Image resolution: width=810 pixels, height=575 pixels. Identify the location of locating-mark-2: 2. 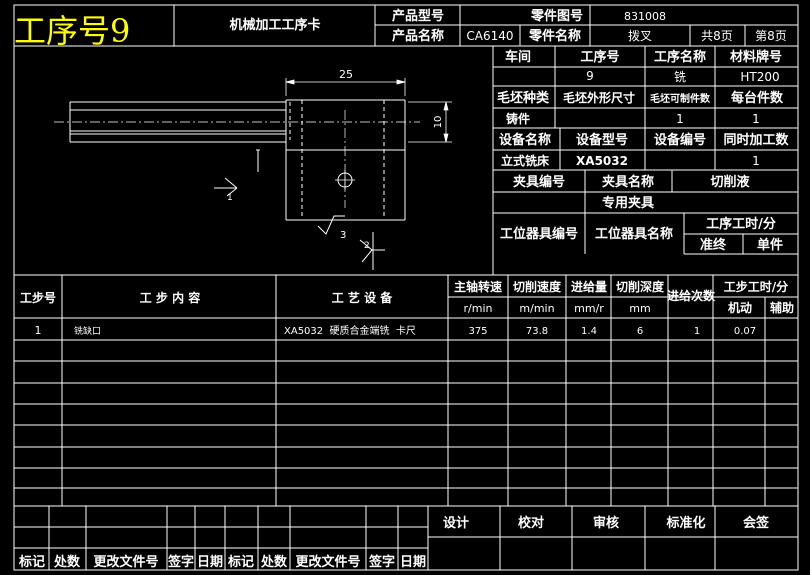
(367, 246).